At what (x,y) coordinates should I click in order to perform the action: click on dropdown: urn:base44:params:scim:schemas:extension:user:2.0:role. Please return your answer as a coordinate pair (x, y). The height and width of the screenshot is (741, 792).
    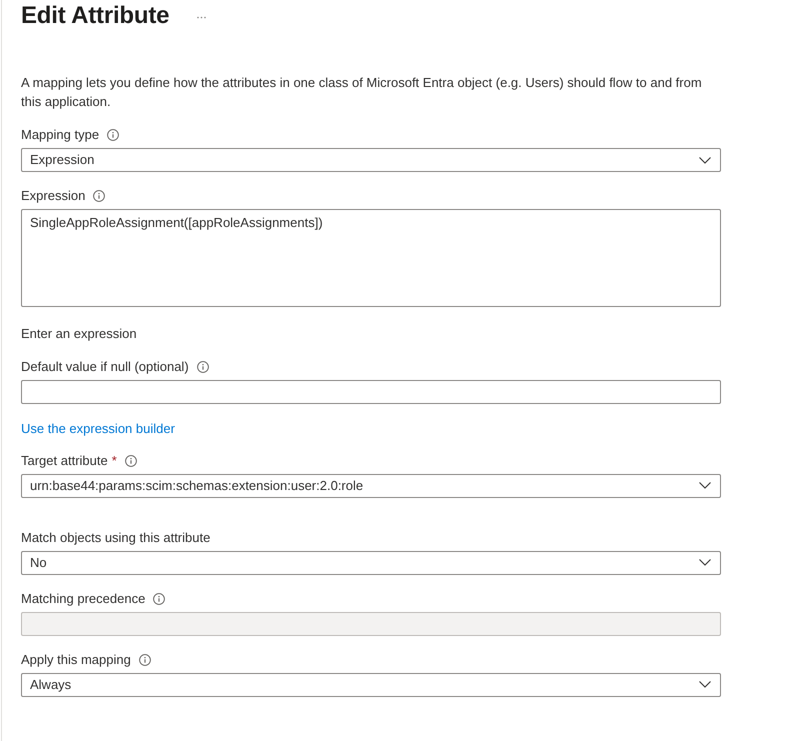
    Looking at the image, I should click on (371, 486).